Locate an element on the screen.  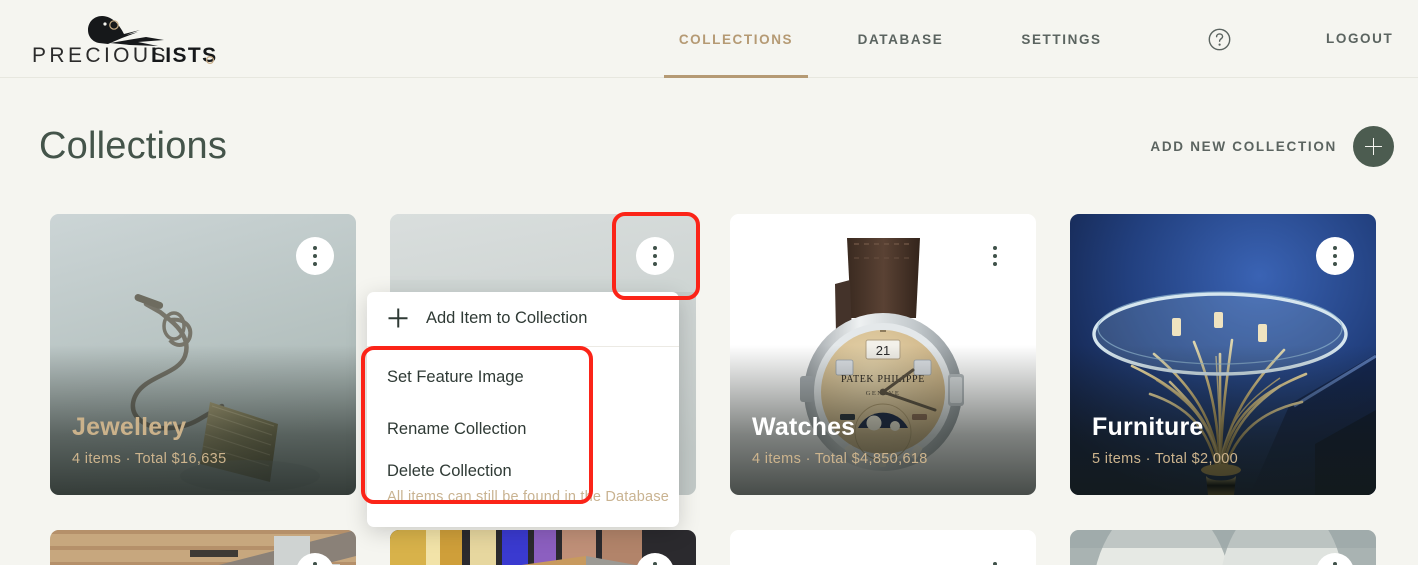
menu-item-set-feature-image-label: Set Feature Image is located at coordinates (455, 376).